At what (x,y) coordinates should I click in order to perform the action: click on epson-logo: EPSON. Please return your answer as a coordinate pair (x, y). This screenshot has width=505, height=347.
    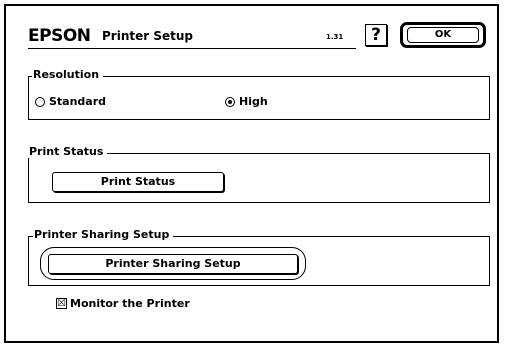
    Looking at the image, I should click on (59, 36).